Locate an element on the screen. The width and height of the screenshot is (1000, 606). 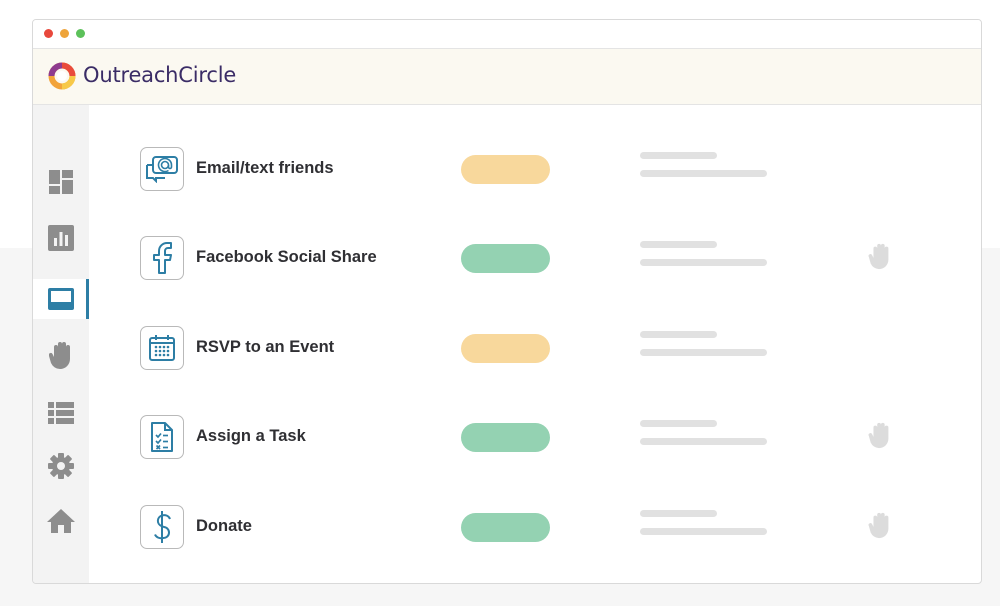
actions-panel-icon is located at coordinates (61, 299).